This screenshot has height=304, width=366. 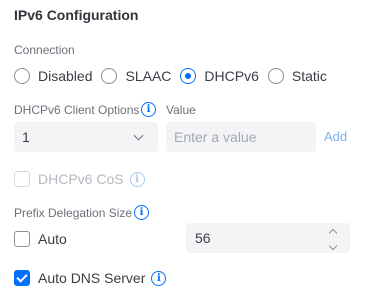 I want to click on cos-checkbox, so click(x=22, y=179).